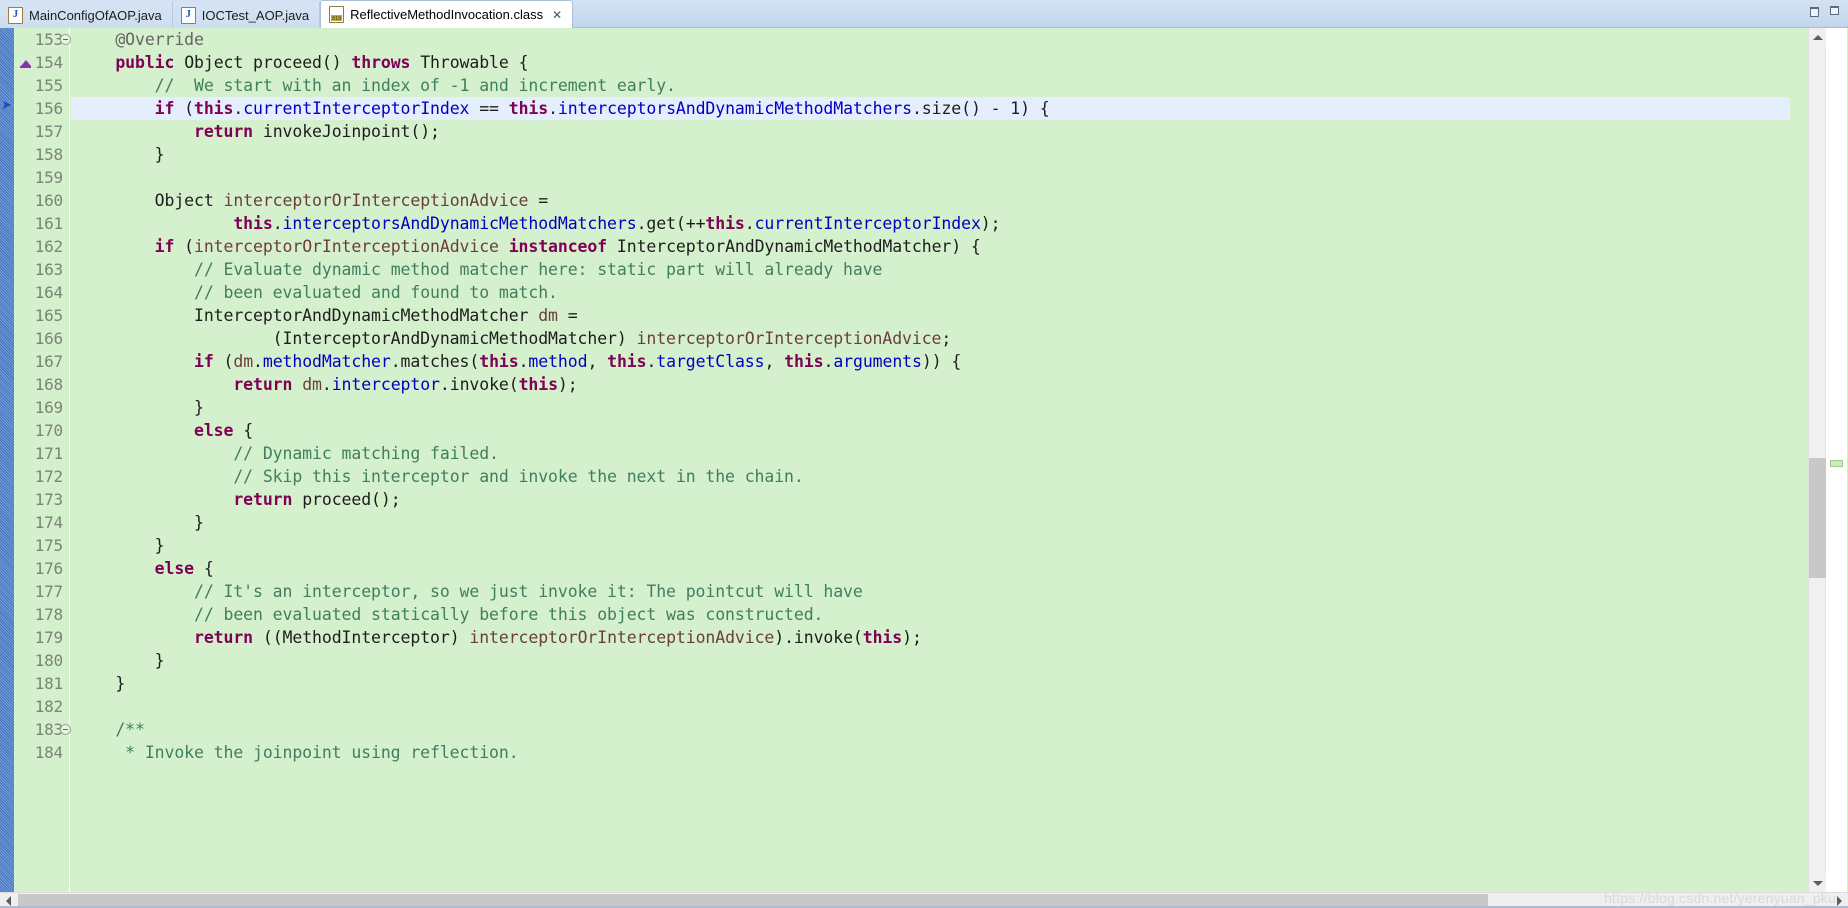  I want to click on line-number: 174, so click(49, 522).